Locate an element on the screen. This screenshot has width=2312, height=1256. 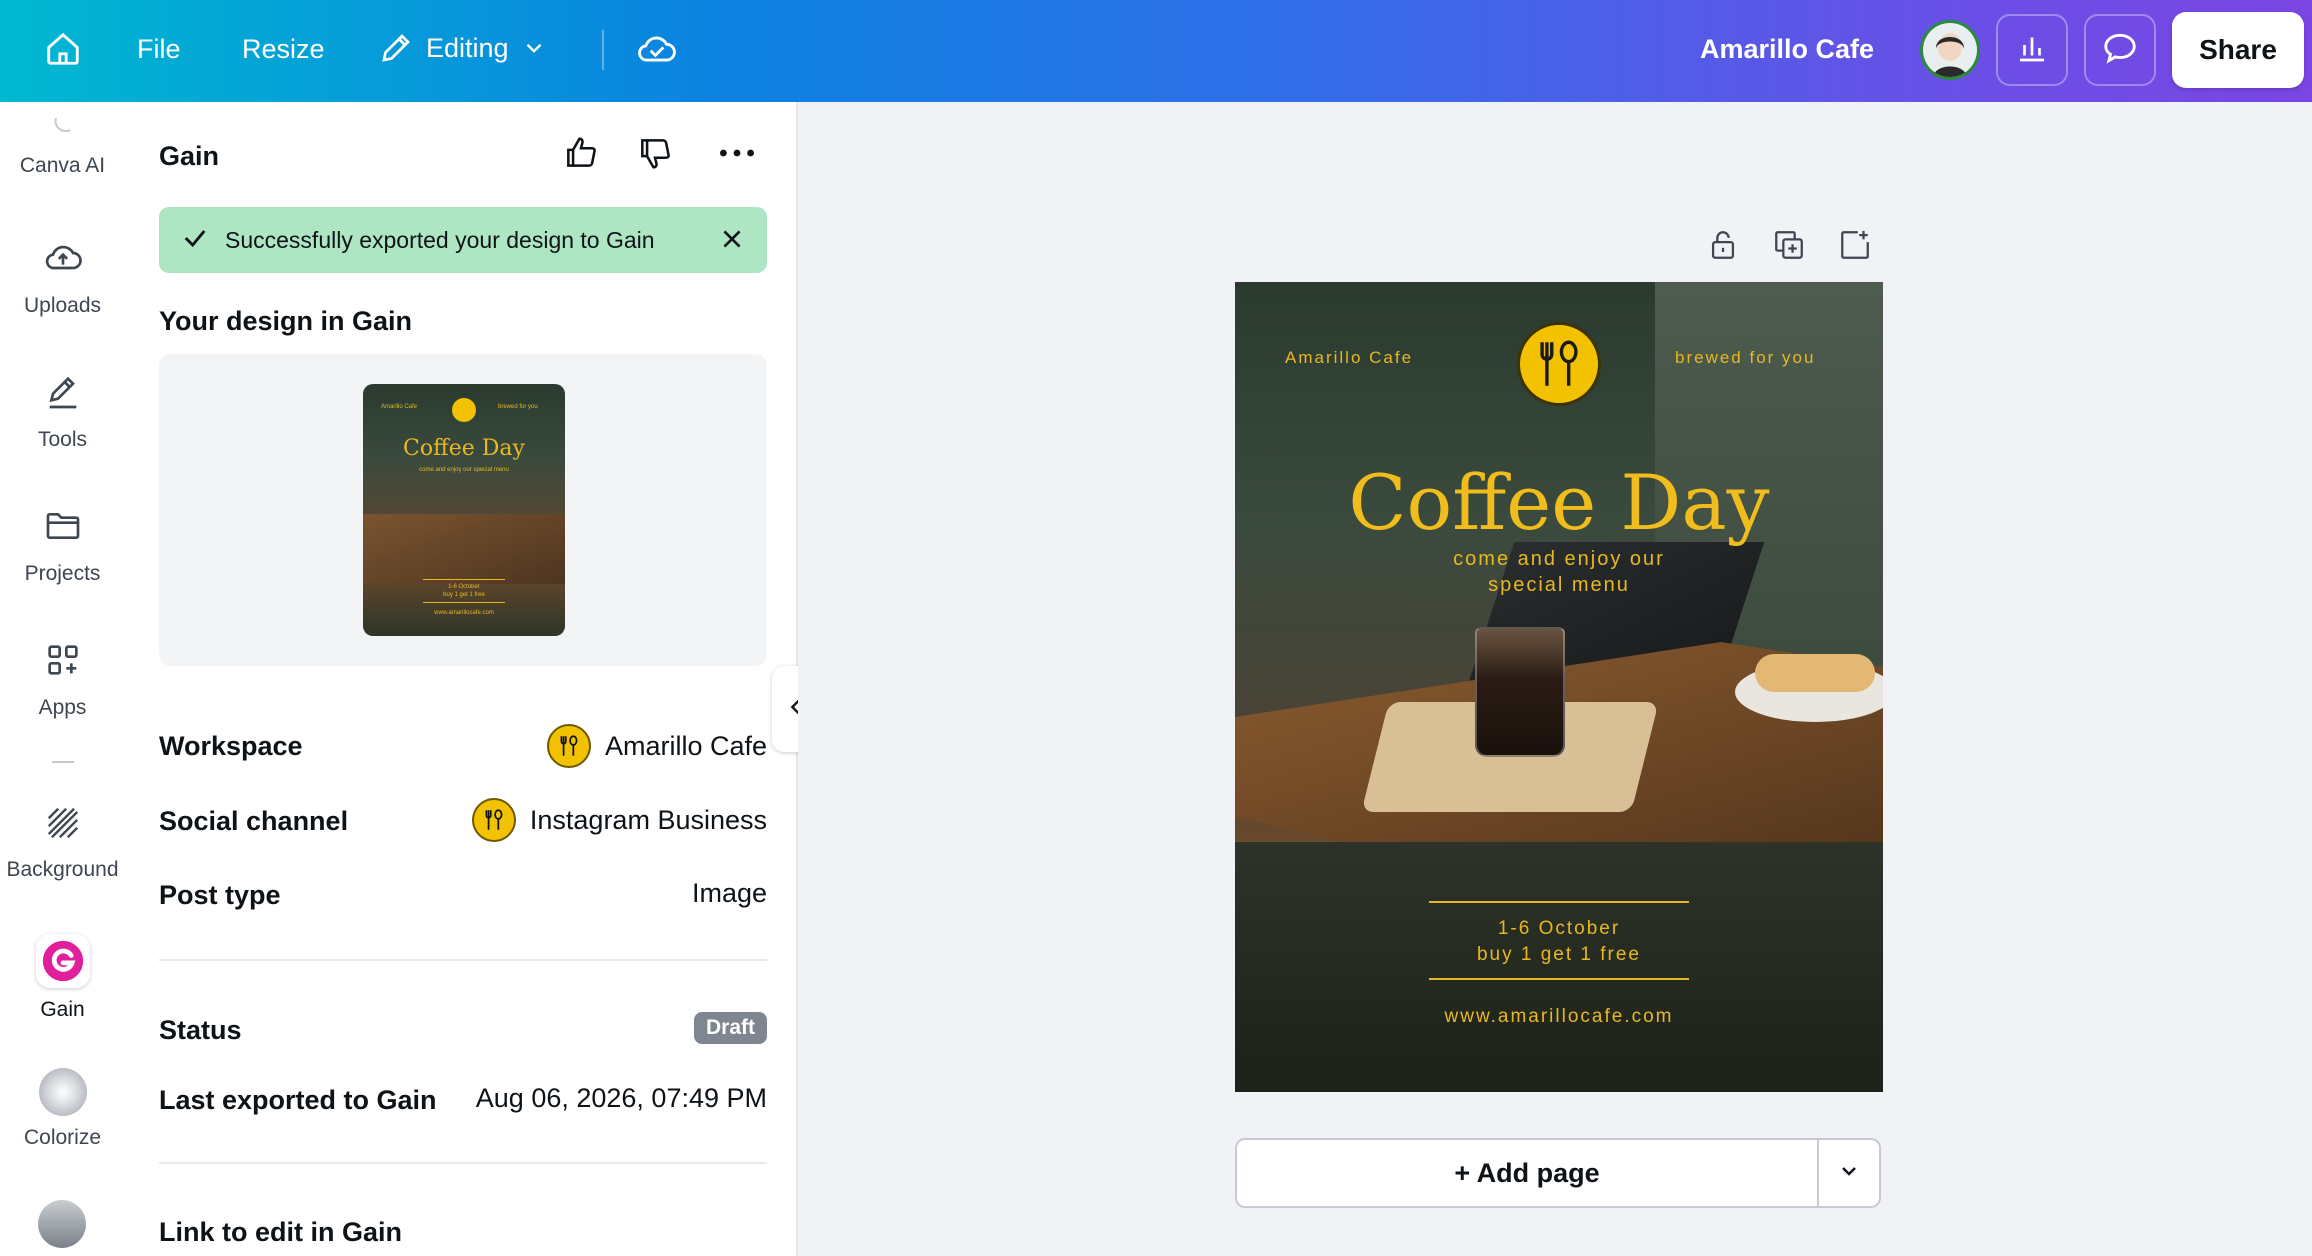
resize-label: Resize is located at coordinates (283, 49).